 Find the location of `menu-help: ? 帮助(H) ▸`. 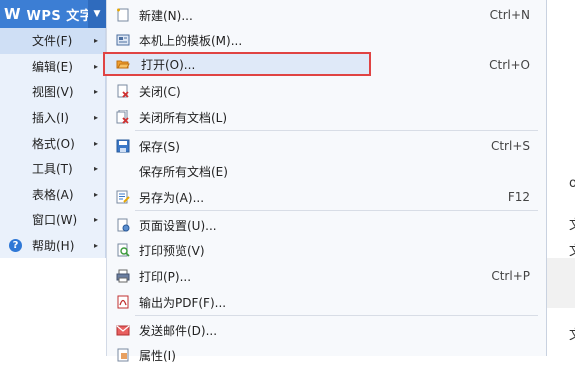

menu-help: ? 帮助(H) ▸ is located at coordinates (52, 246).